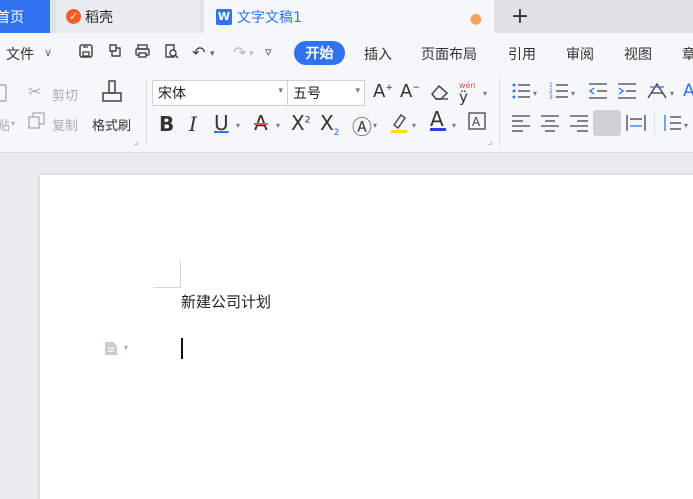  Describe the element at coordinates (171, 53) in the screenshot. I see `print-preview-icon` at that location.